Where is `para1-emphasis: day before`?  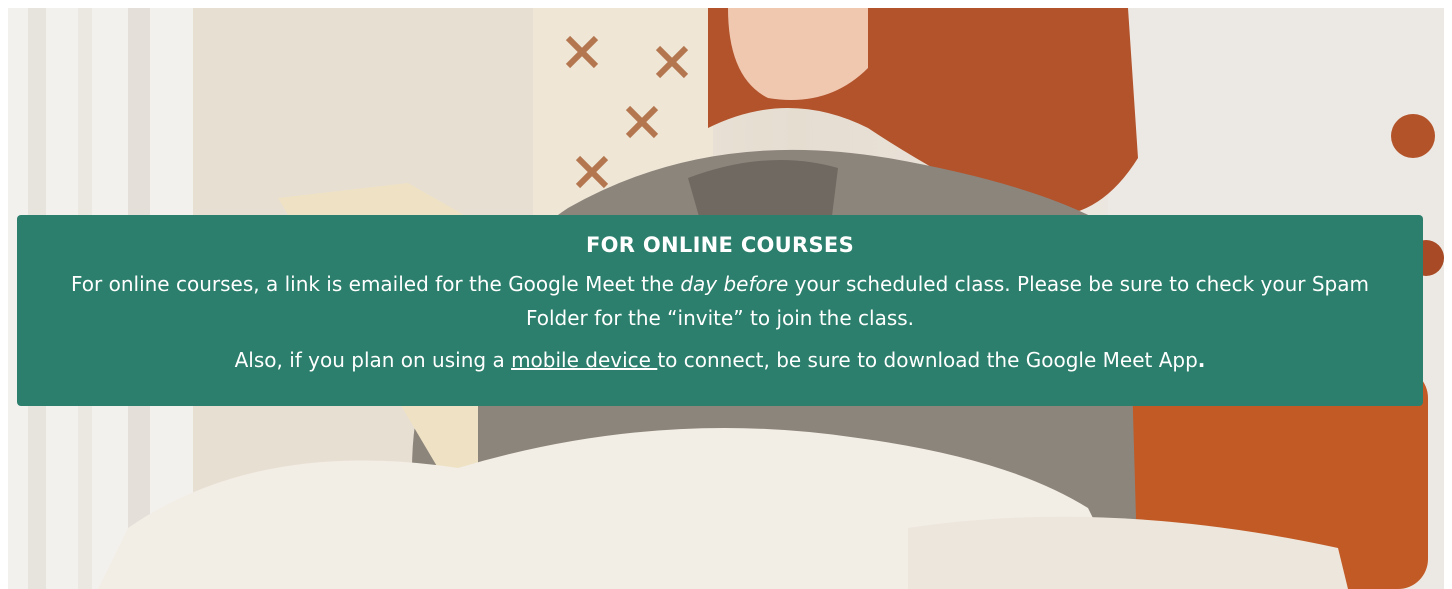
para1-emphasis: day before is located at coordinates (734, 284).